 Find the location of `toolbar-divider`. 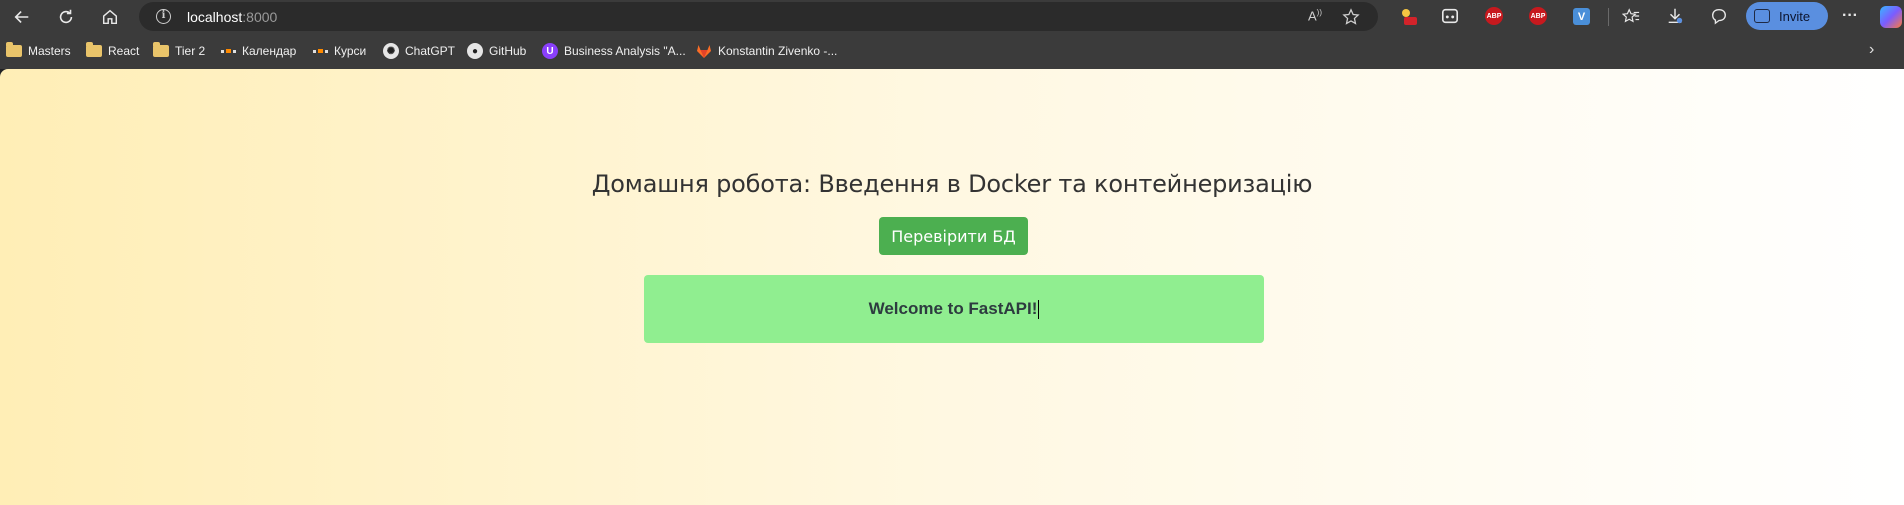

toolbar-divider is located at coordinates (1608, 17).